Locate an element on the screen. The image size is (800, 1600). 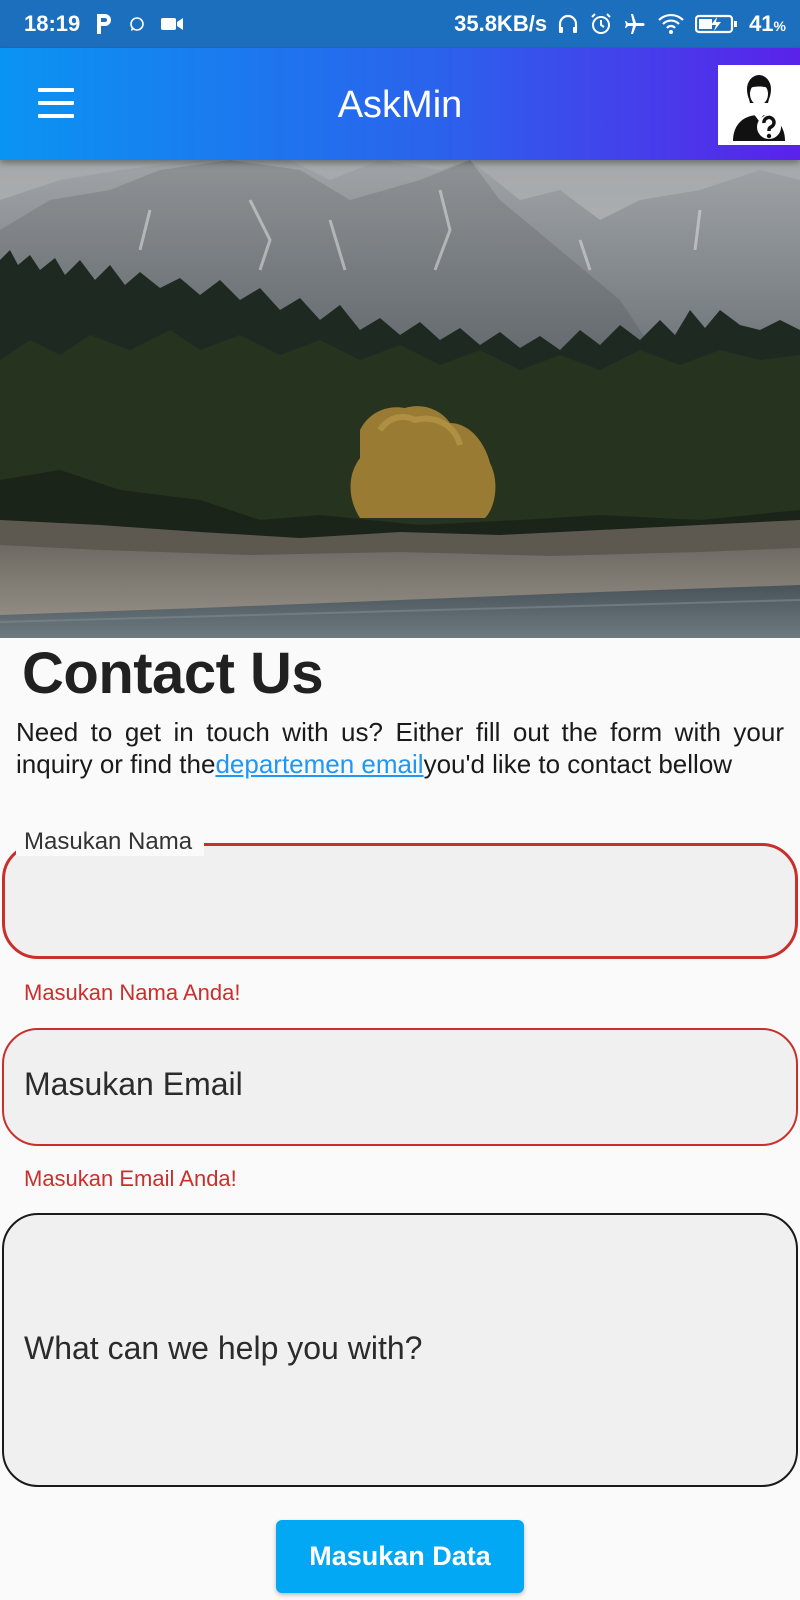
name-input is located at coordinates (400, 901).